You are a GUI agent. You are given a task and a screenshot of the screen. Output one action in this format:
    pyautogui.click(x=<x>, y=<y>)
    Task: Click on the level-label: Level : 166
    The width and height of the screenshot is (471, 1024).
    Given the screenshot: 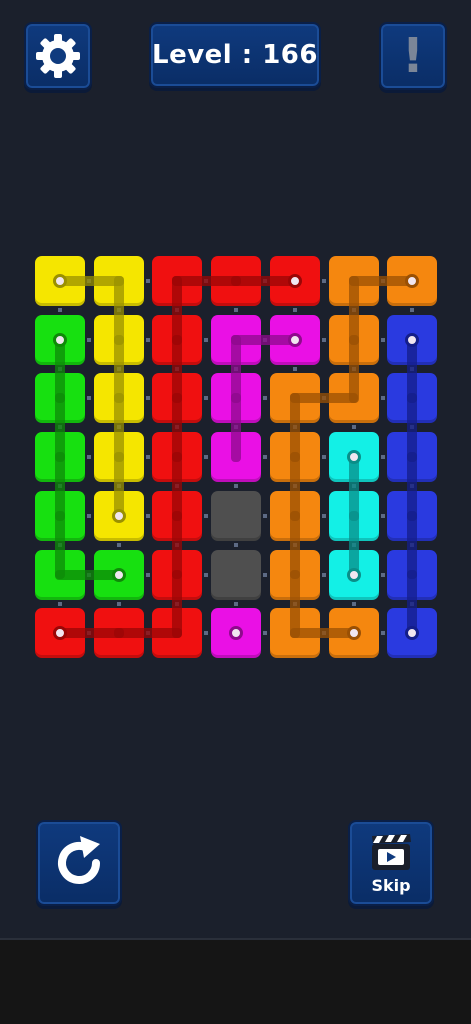 What is the action you would take?
    pyautogui.click(x=235, y=55)
    